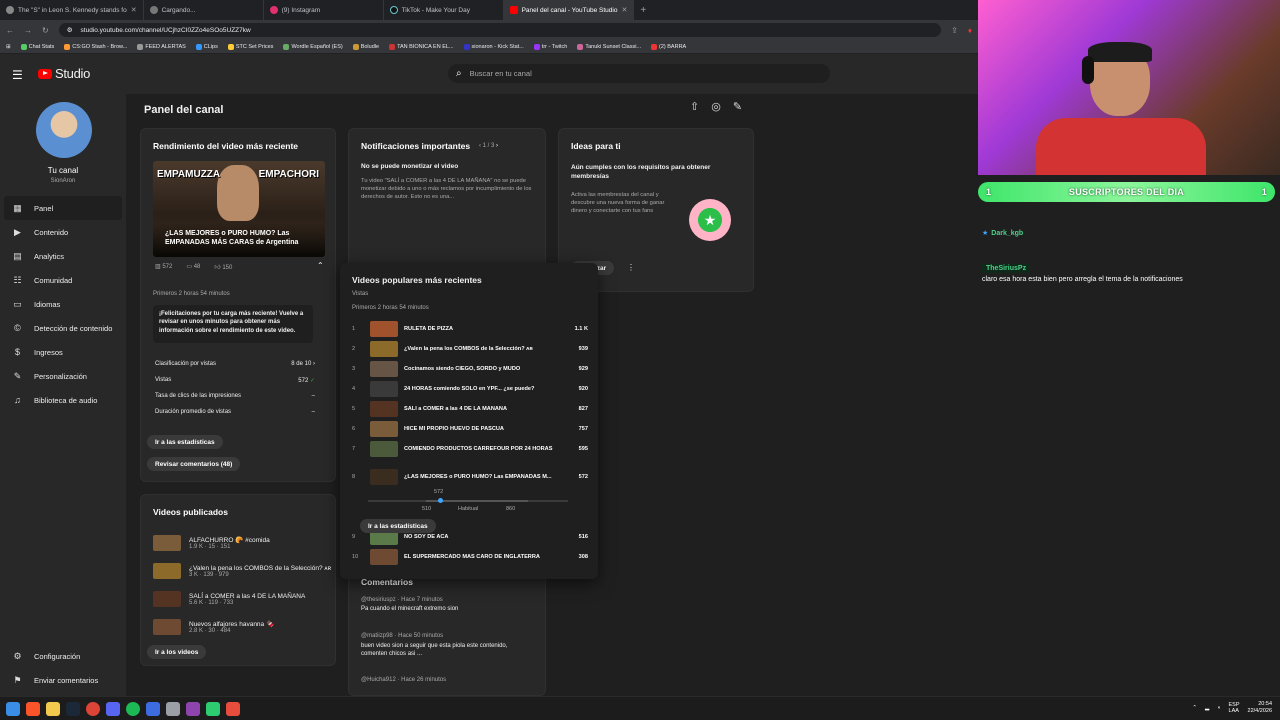 The width and height of the screenshot is (1280, 720). I want to click on review-comments-button: Revisar comentarios (48), so click(194, 464).